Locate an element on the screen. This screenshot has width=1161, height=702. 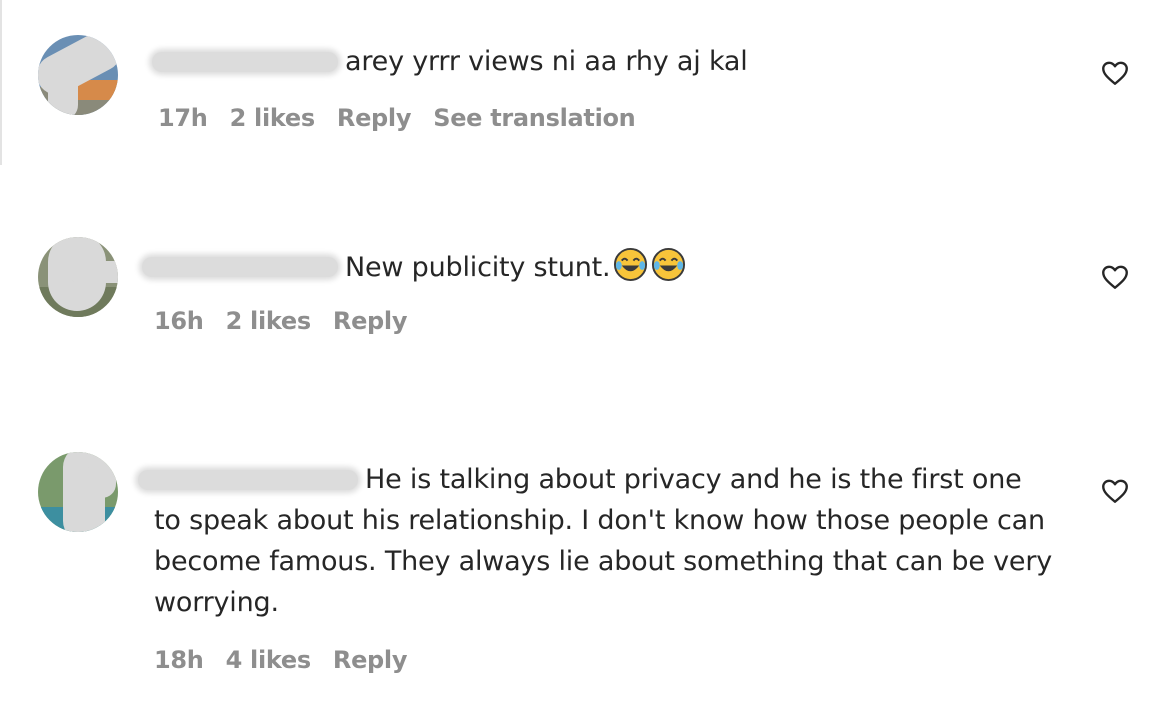
comment-text-body: New publicity stunt. is located at coordinates (478, 267).